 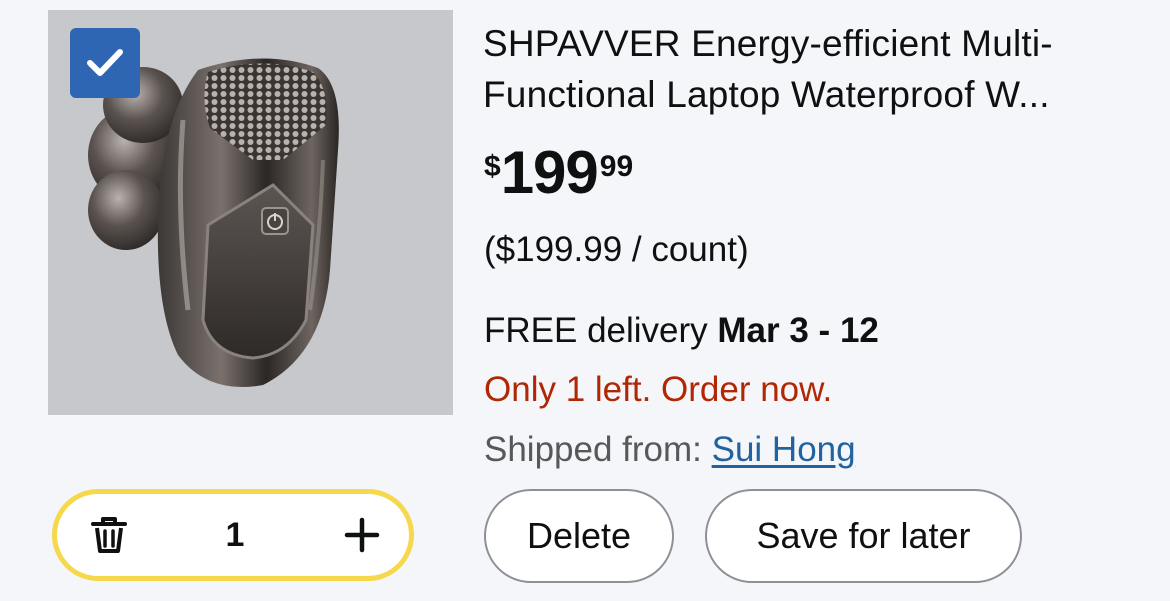 I want to click on delete-button: Delete, so click(x=579, y=536).